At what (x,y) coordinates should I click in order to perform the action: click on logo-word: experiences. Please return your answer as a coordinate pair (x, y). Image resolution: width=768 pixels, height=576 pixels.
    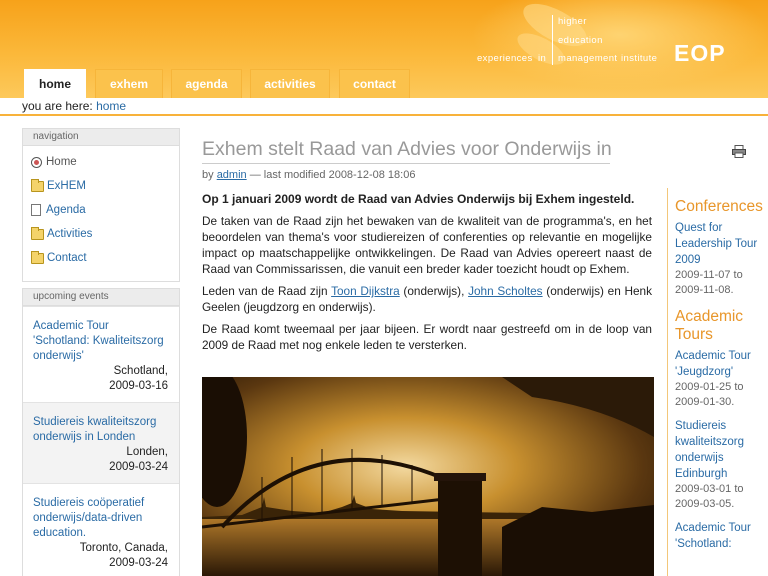
    Looking at the image, I should click on (505, 58).